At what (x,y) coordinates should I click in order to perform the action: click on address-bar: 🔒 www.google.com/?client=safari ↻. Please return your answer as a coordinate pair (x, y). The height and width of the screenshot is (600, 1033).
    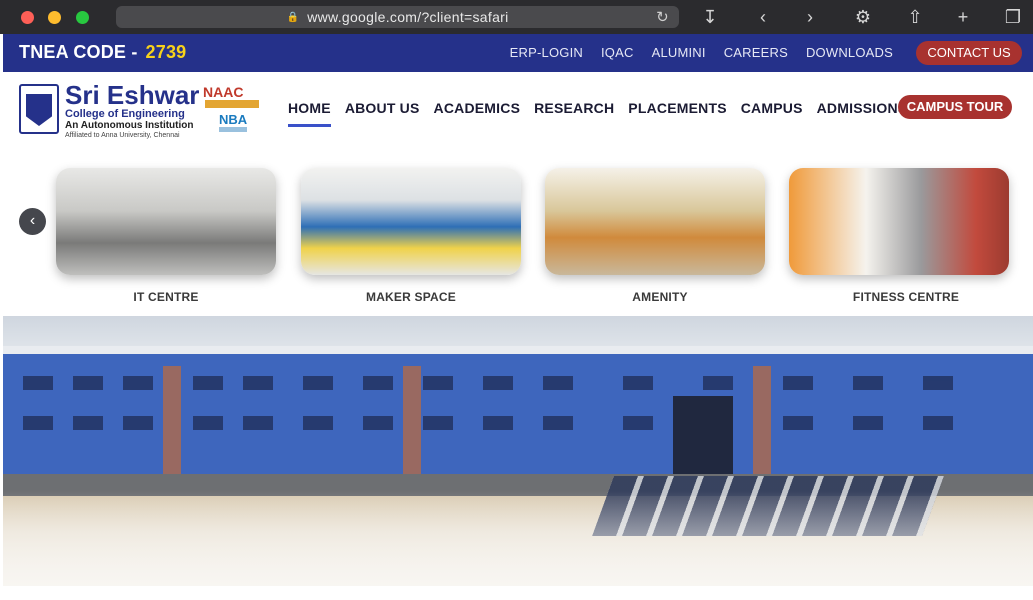
    Looking at the image, I should click on (397, 17).